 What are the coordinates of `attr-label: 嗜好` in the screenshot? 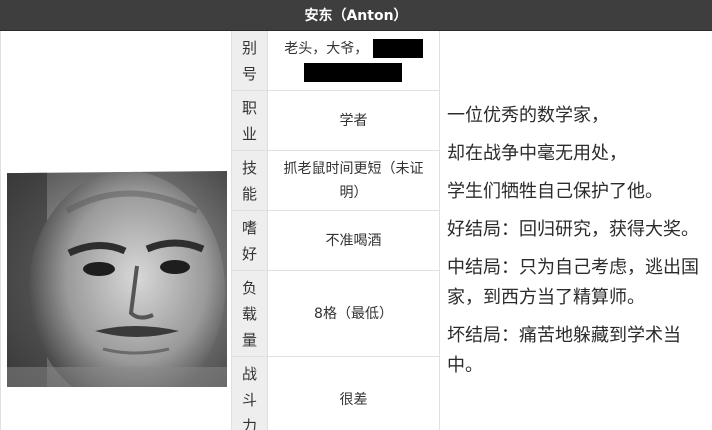 It's located at (250, 240).